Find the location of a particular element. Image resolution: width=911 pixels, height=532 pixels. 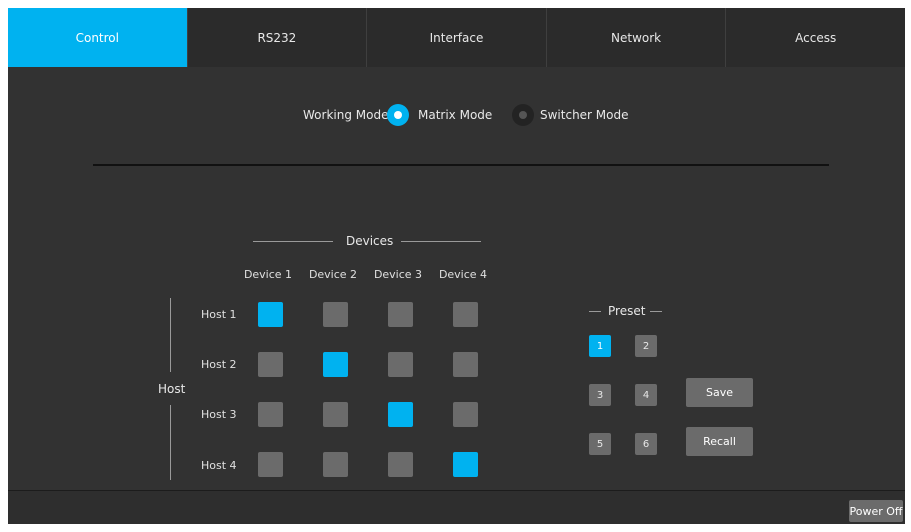

matrix-cell-host2-device4 is located at coordinates (465, 364).